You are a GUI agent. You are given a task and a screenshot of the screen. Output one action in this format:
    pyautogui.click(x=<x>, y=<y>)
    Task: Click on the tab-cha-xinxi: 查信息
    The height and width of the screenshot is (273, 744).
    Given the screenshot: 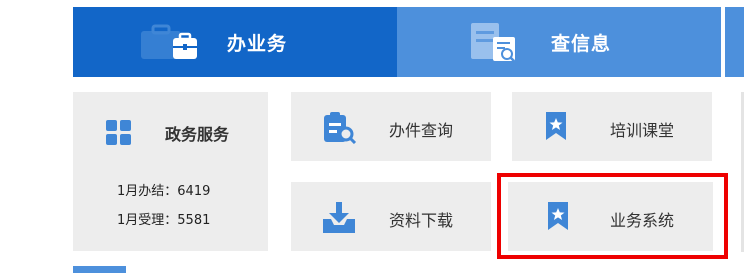 What is the action you would take?
    pyautogui.click(x=559, y=42)
    